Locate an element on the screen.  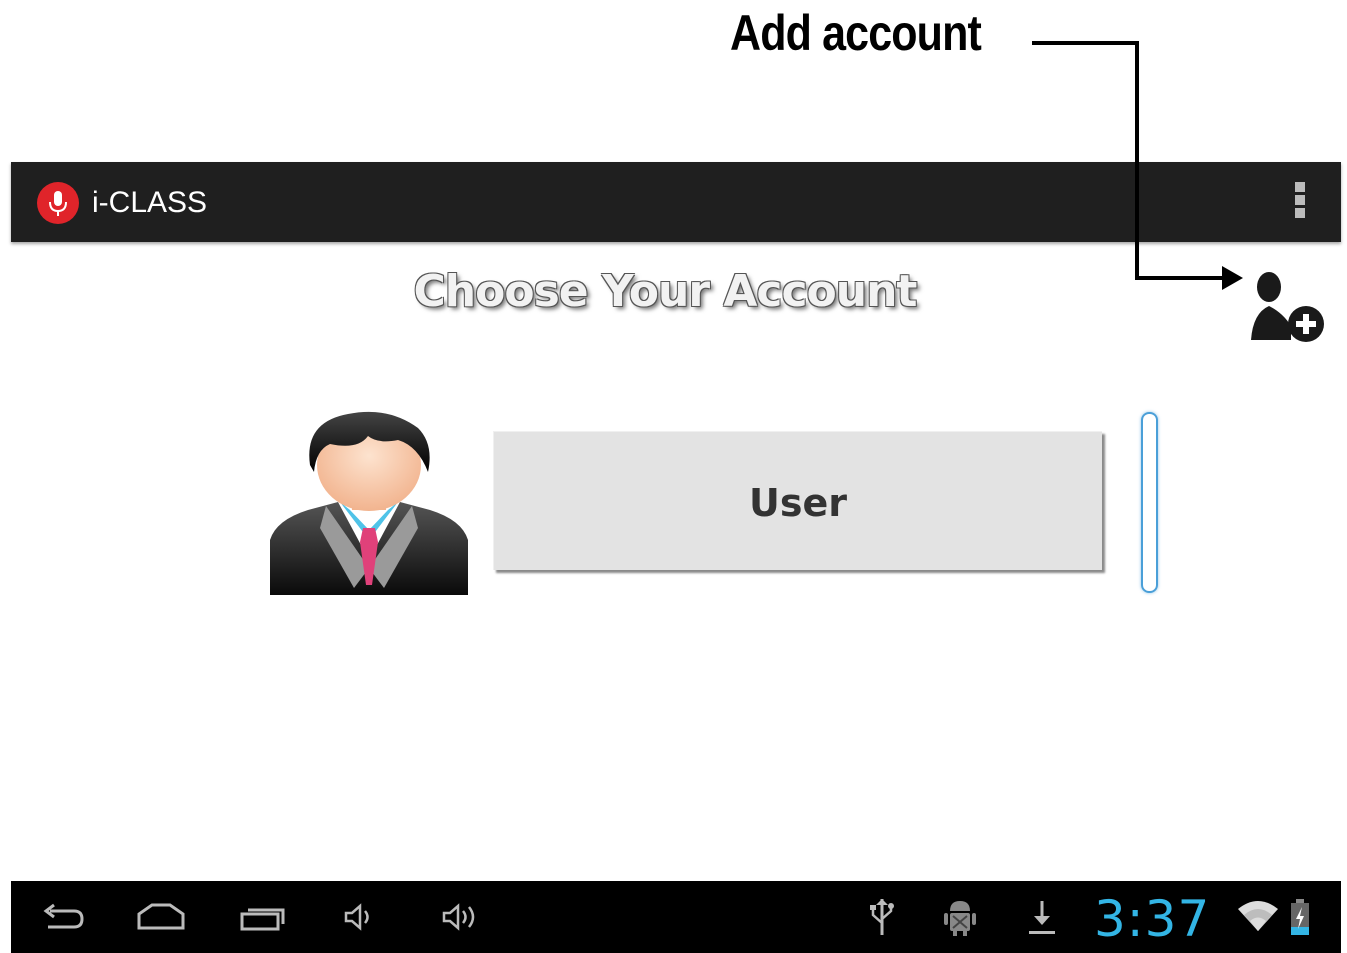
home-icon is located at coordinates (161, 916).